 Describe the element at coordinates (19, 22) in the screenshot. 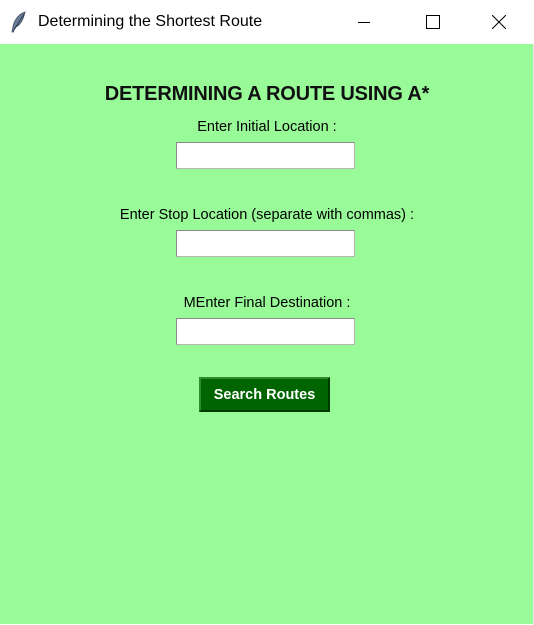

I see `feather-icon` at that location.